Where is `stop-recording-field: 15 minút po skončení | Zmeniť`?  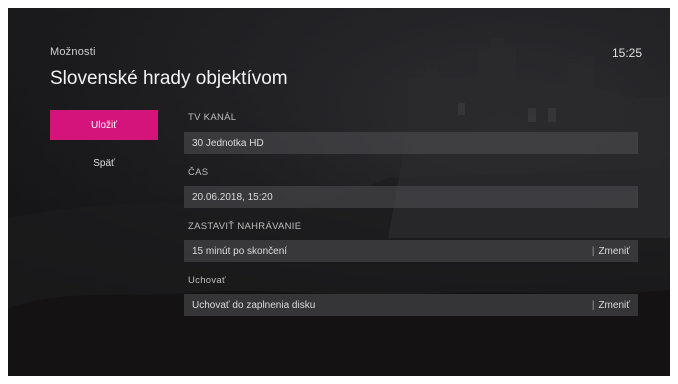 stop-recording-field: 15 minút po skončení | Zmeniť is located at coordinates (411, 251).